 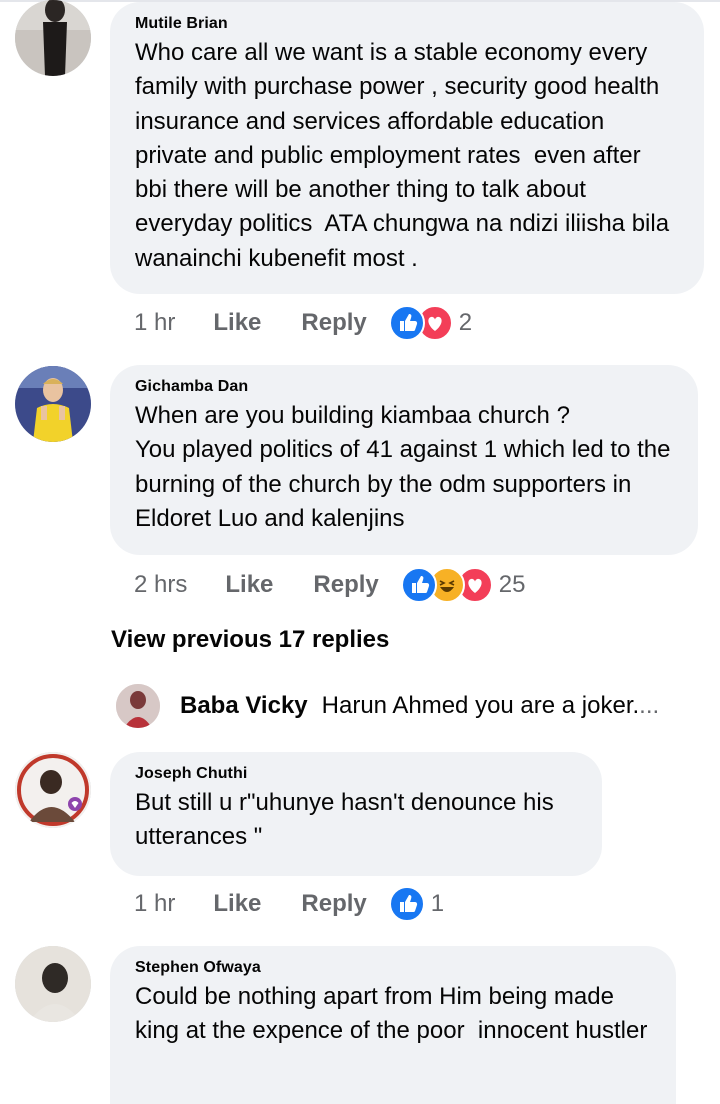 I want to click on reactions-summary: 1, so click(x=416, y=904).